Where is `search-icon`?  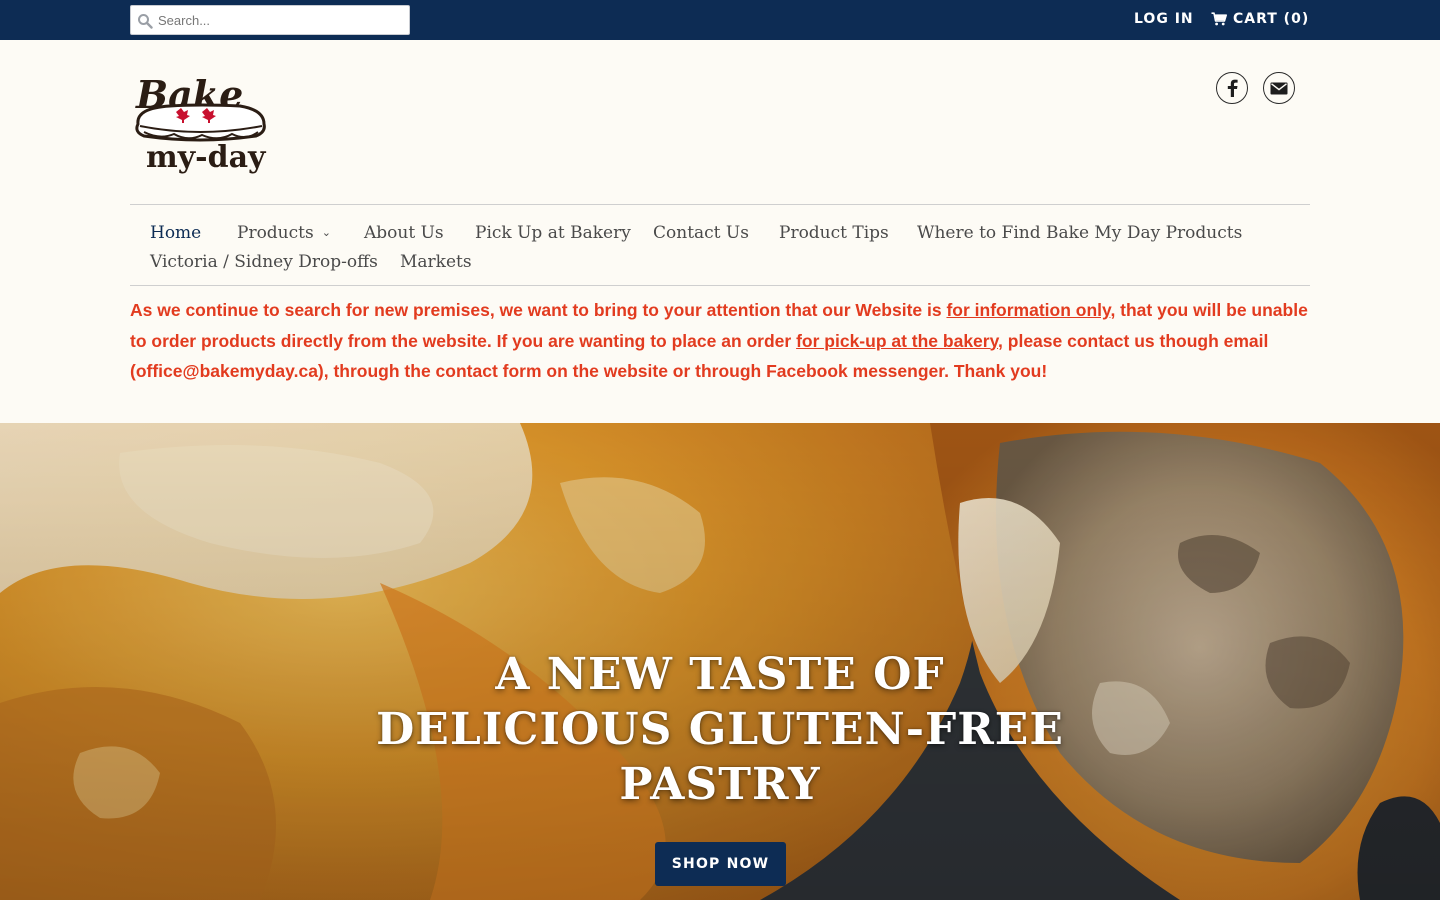 search-icon is located at coordinates (145, 21).